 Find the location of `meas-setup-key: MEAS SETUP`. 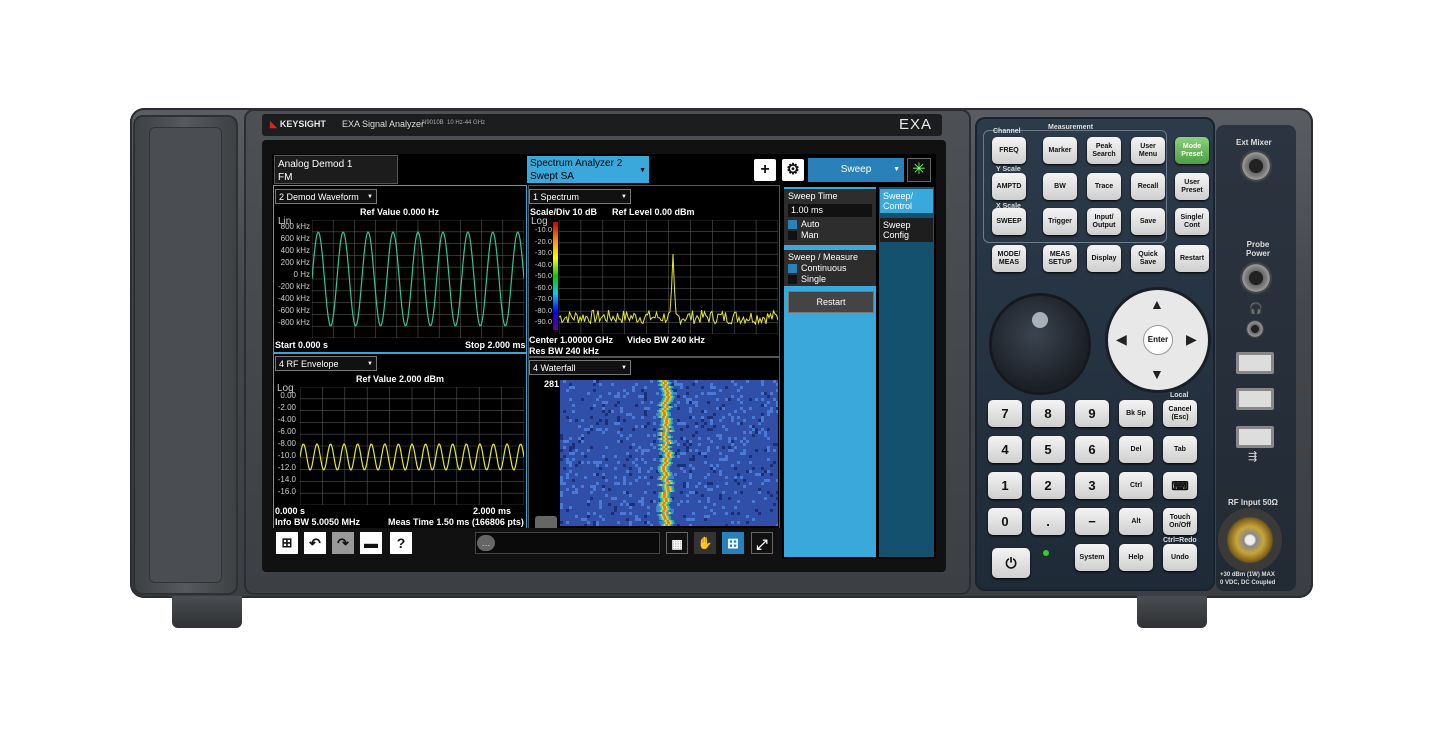

meas-setup-key: MEAS SETUP is located at coordinates (1060, 258).